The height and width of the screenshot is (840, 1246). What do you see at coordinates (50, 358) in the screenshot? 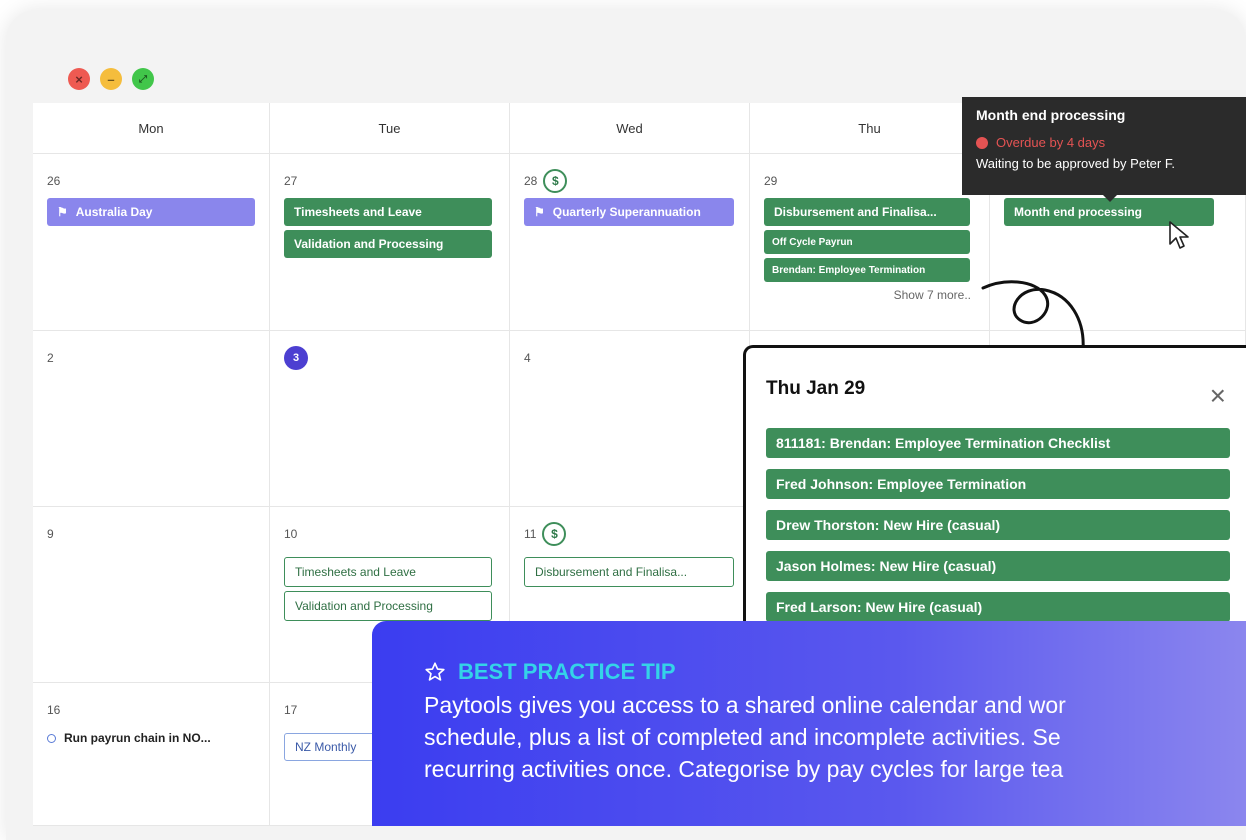
I see `day-number: 2` at bounding box center [50, 358].